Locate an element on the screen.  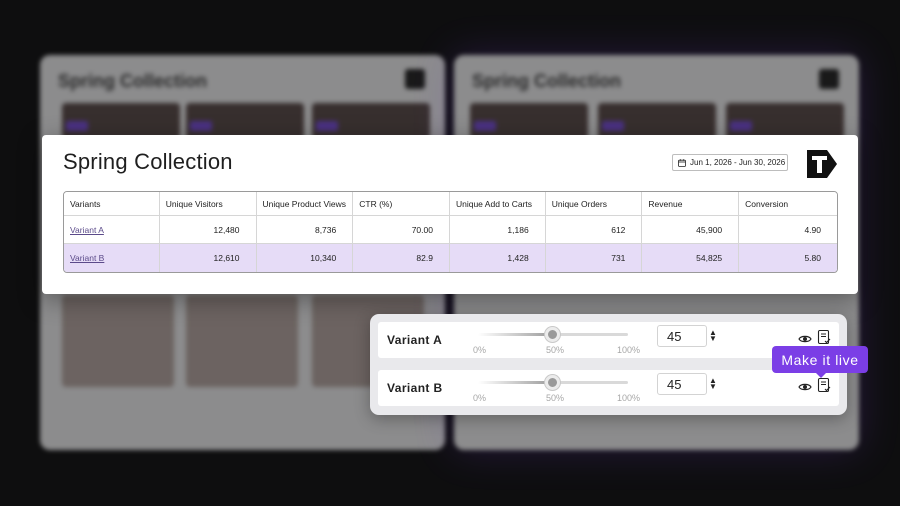
variant-link: Variant B is located at coordinates (87, 258).